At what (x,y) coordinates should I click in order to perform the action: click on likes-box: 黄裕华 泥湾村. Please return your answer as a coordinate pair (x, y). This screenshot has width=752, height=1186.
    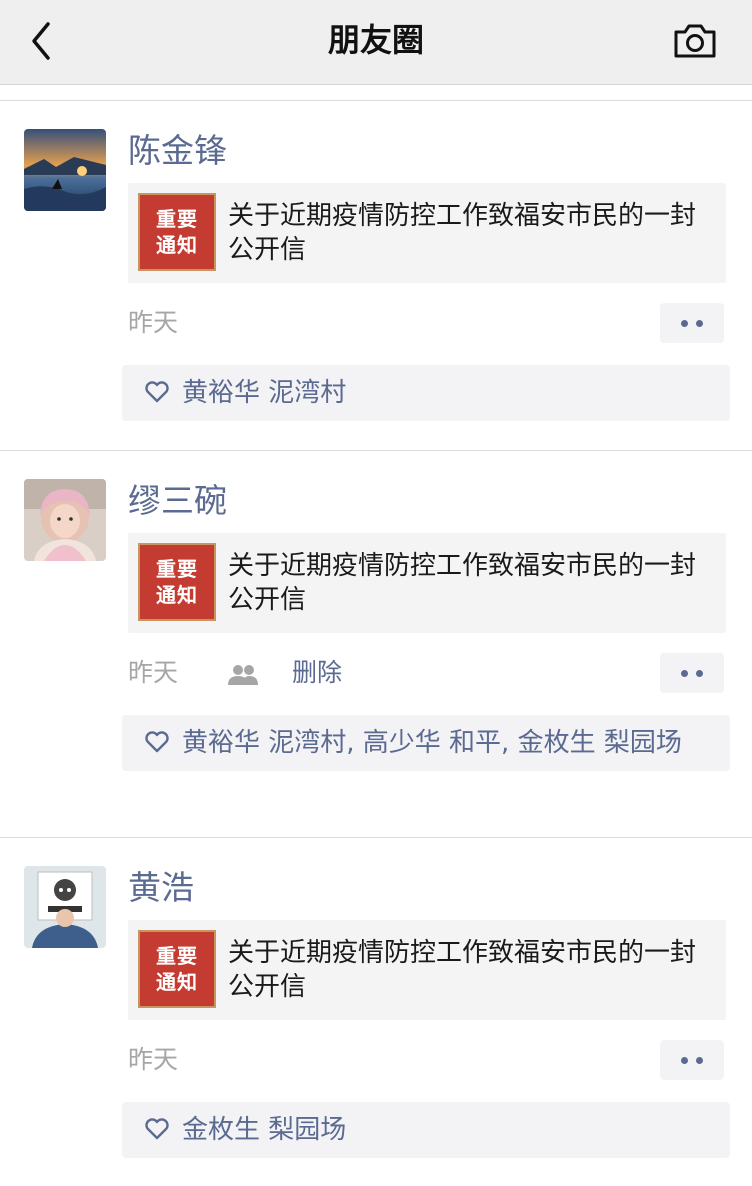
    Looking at the image, I should click on (426, 393).